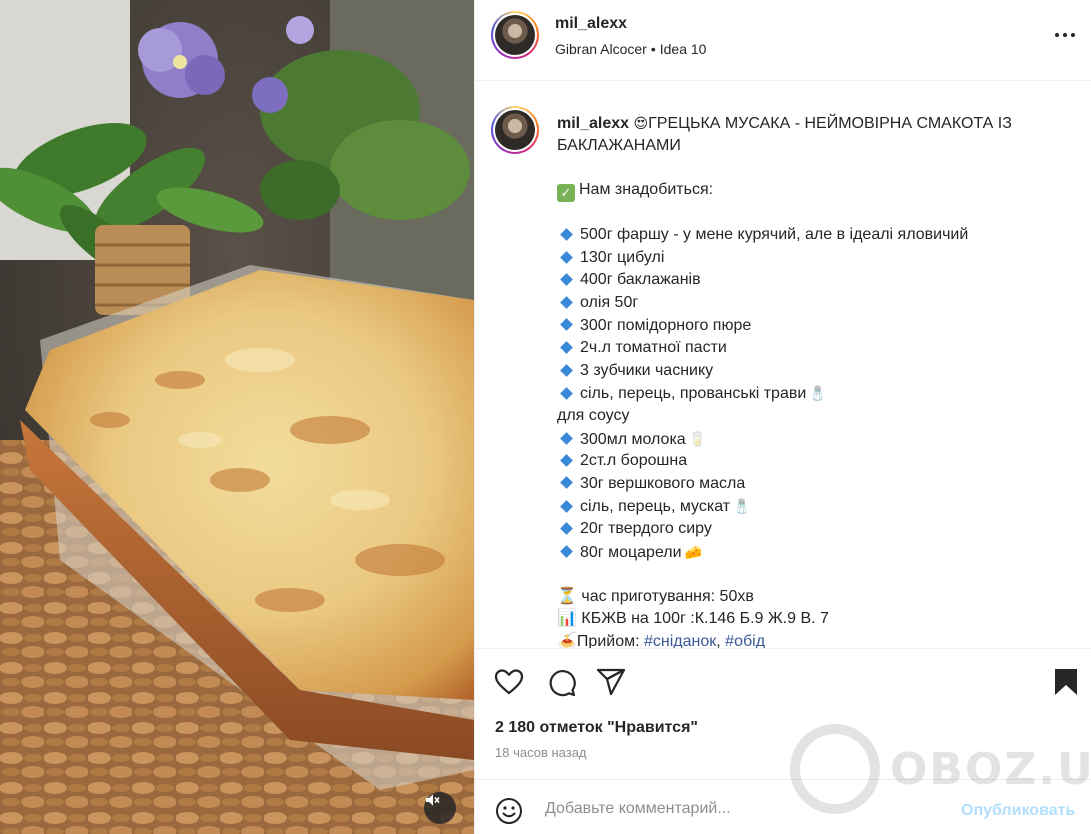  What do you see at coordinates (817, 439) in the screenshot?
I see `list-item: 300мл молока 🥛` at bounding box center [817, 439].